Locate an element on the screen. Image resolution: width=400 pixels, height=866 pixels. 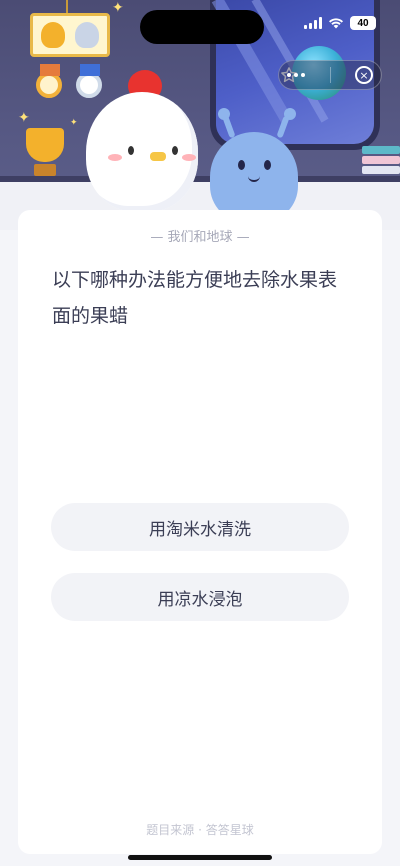
capsule-divider is located at coordinates (330, 75).